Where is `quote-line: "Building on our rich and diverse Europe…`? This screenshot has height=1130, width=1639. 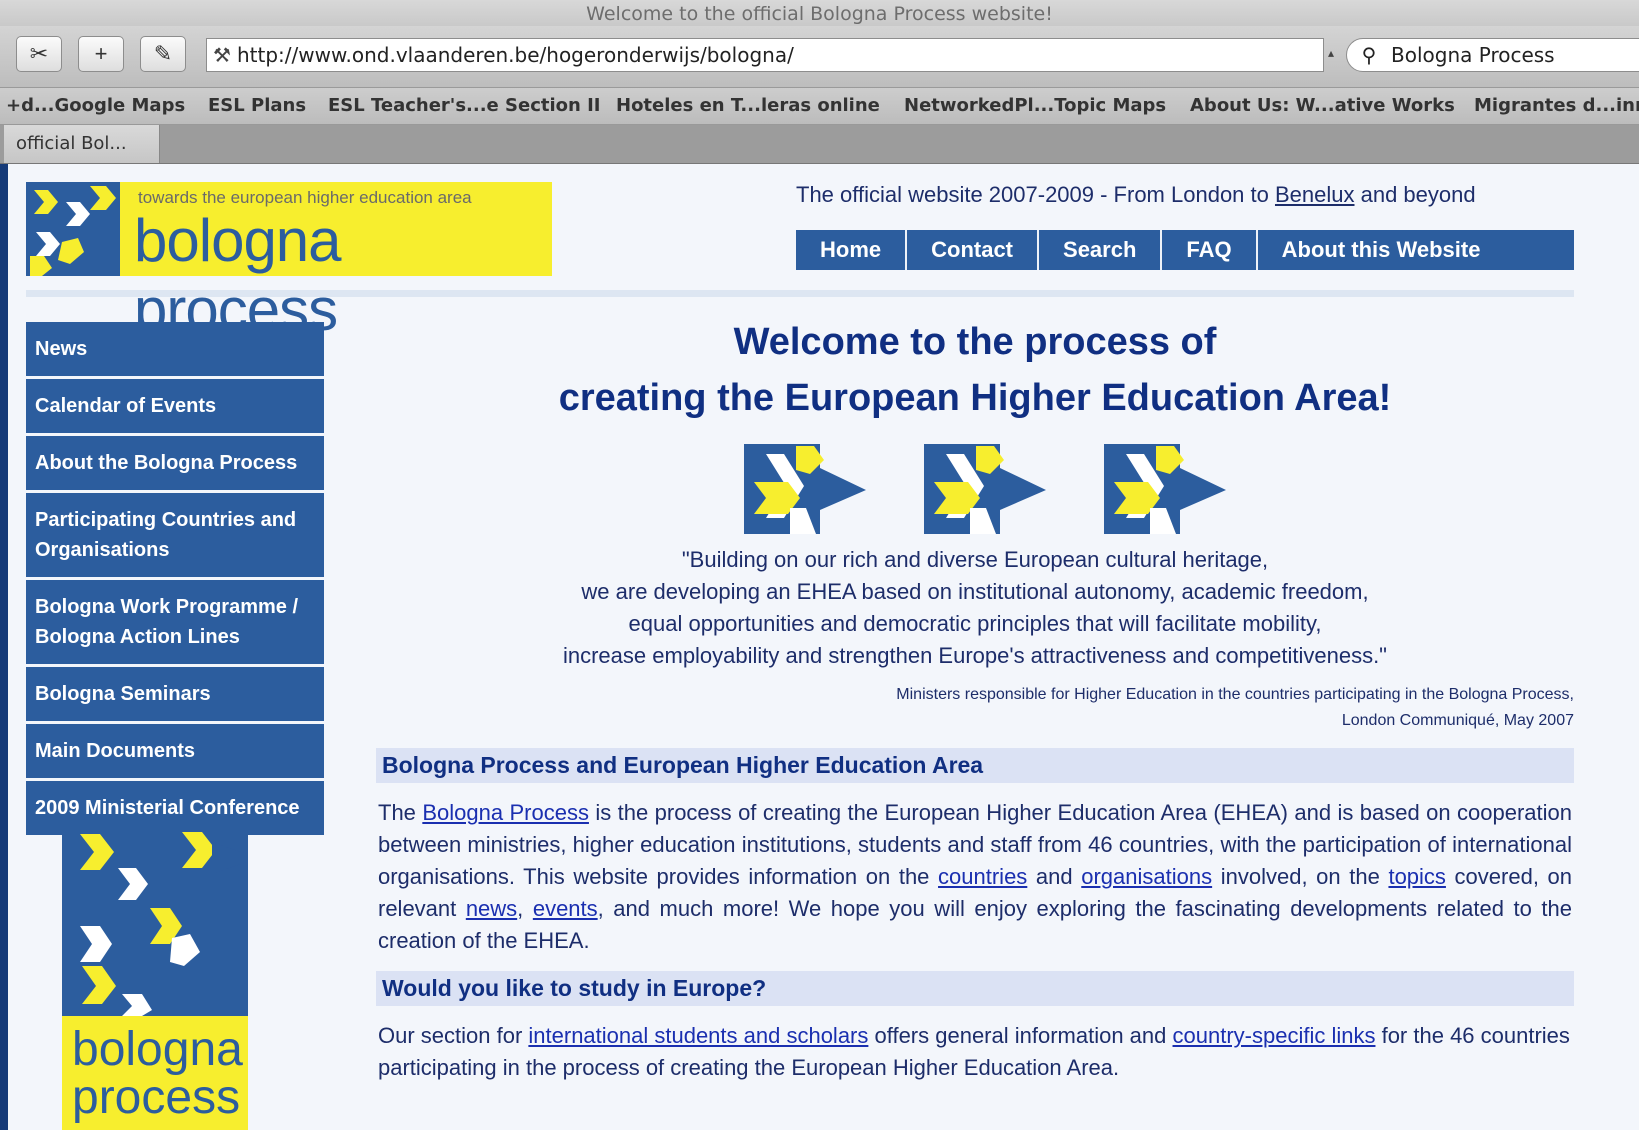
quote-line: "Building on our rich and diverse Europe… is located at coordinates (975, 559).